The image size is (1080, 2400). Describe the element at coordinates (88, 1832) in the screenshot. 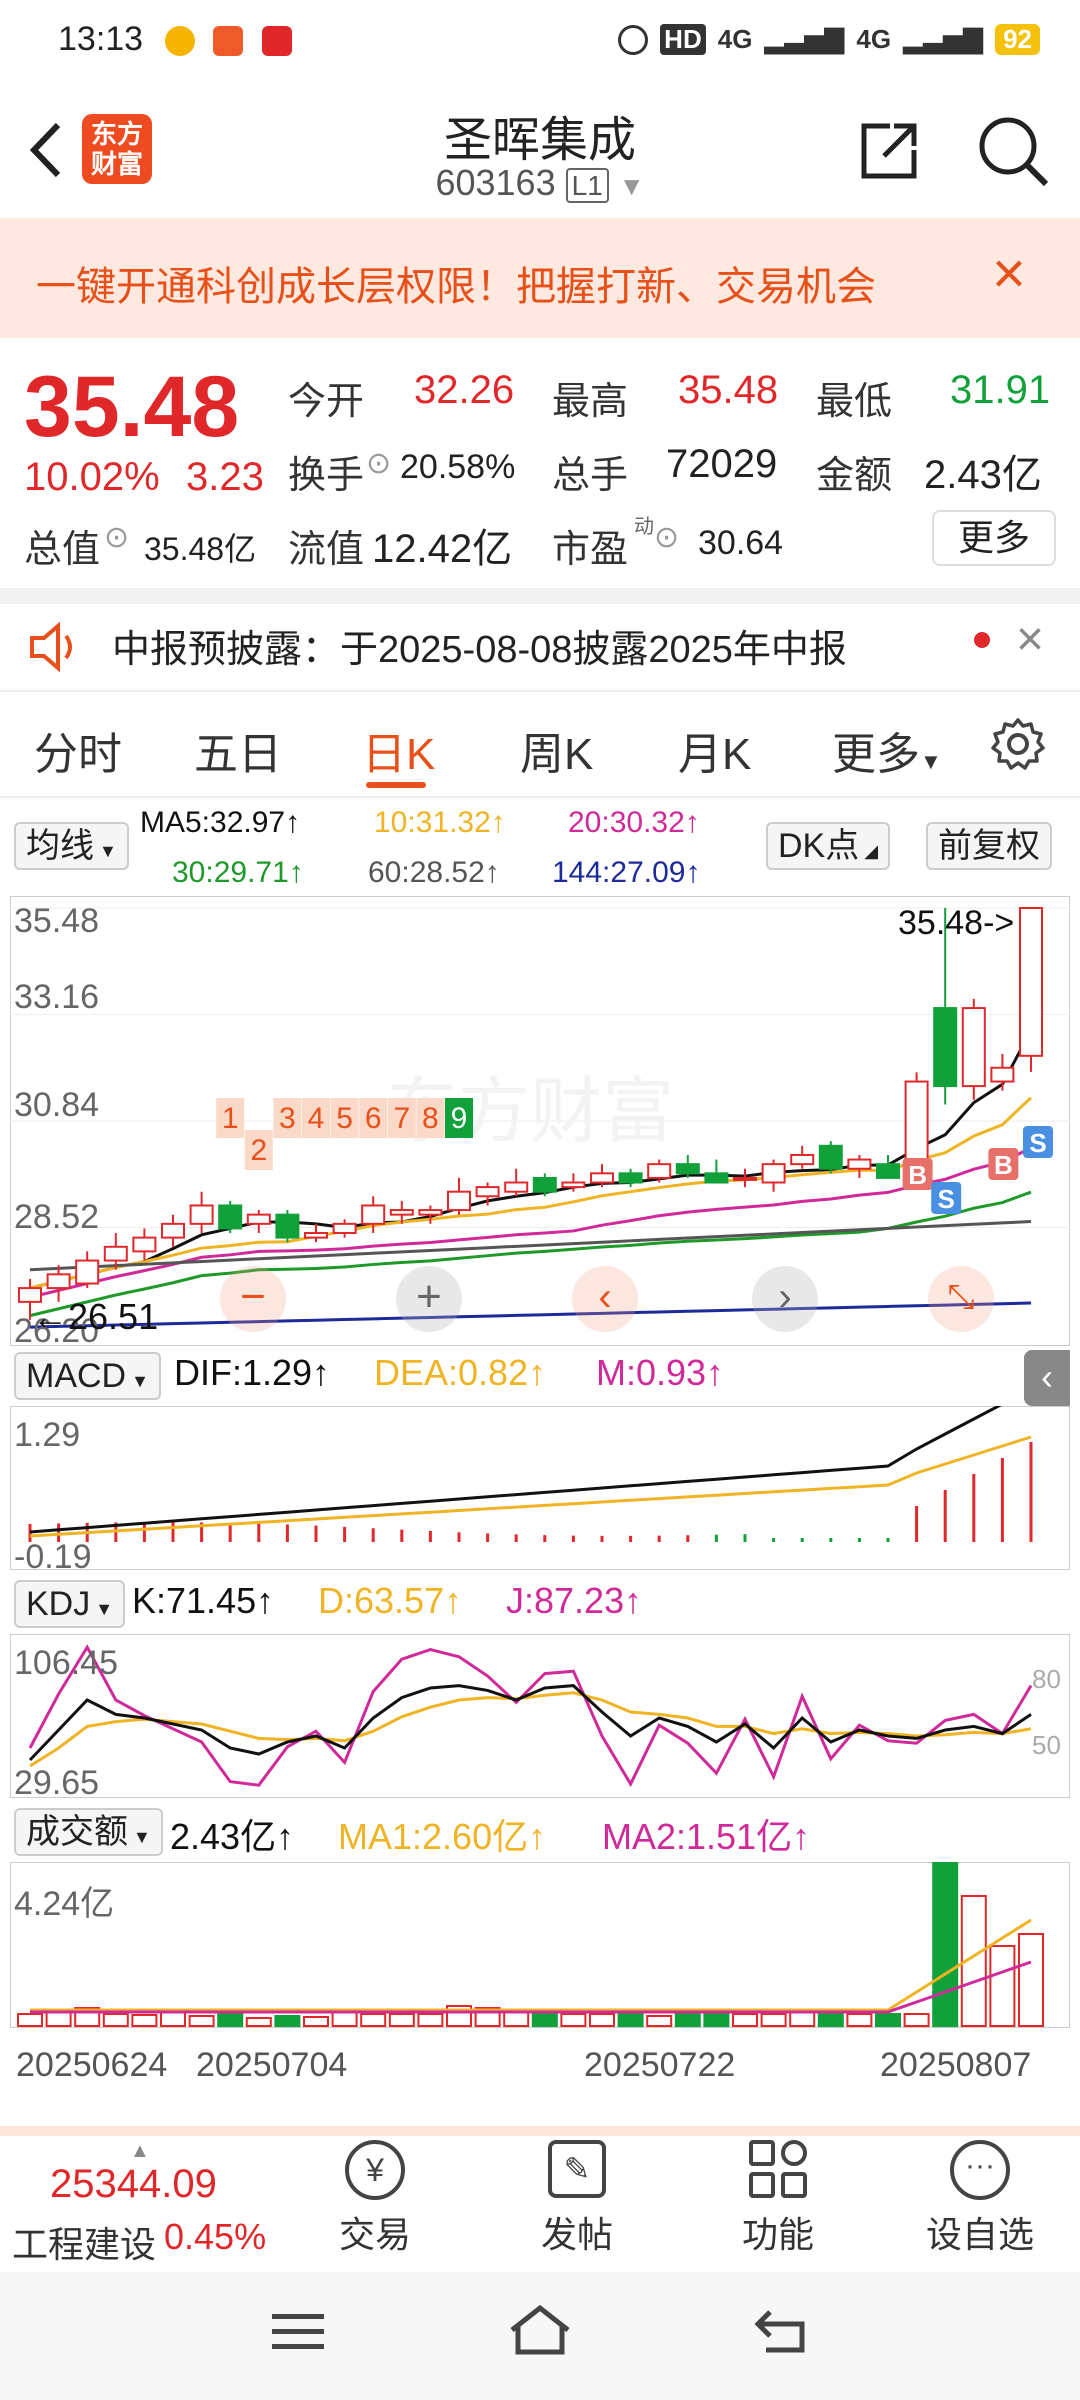

I see `volume-selector: 成交额 ▼` at that location.